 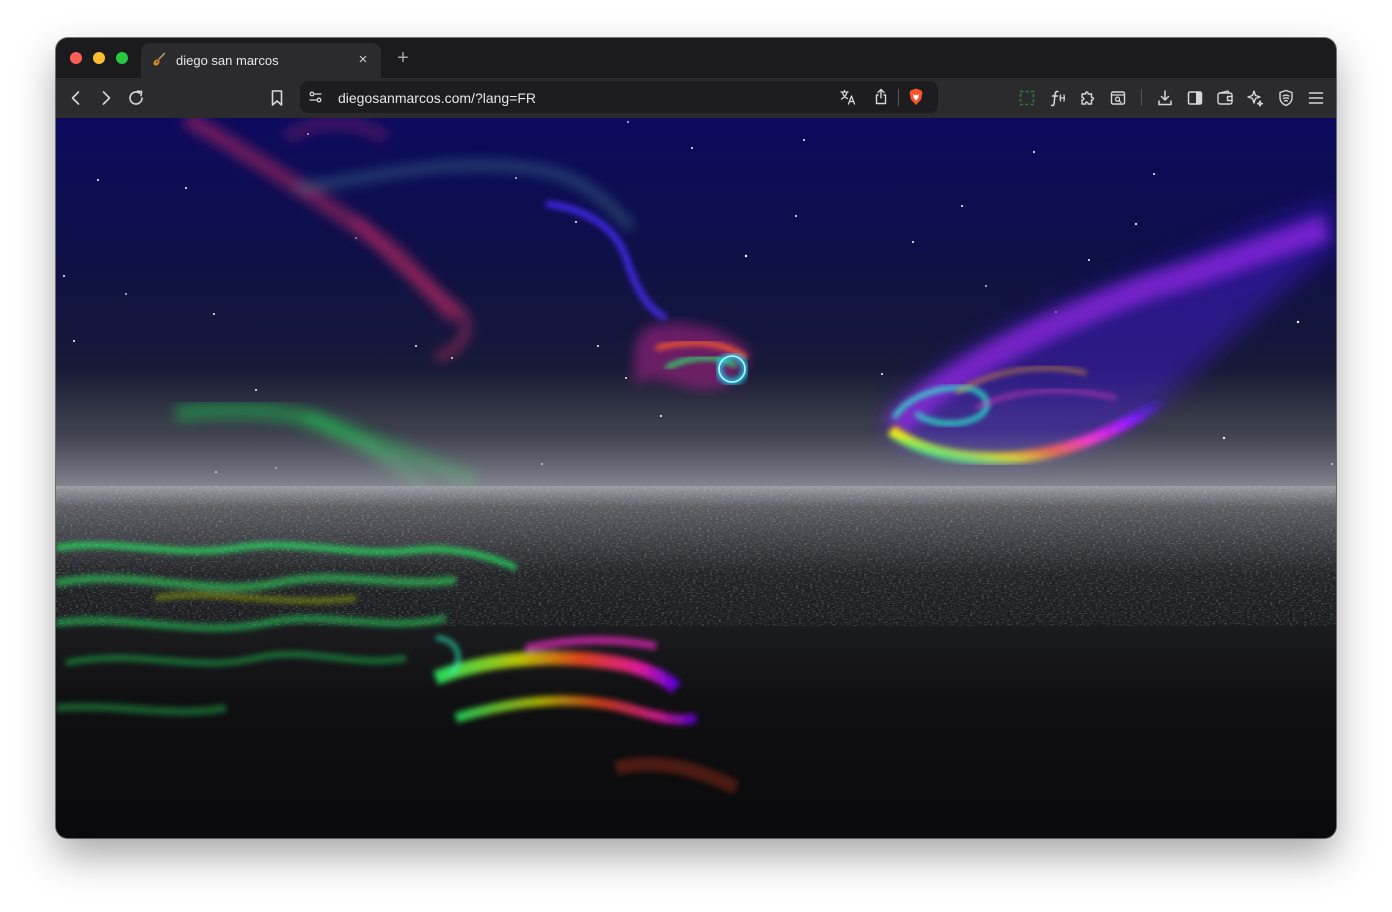 I want to click on reader-mode-button, so click(x=1118, y=98).